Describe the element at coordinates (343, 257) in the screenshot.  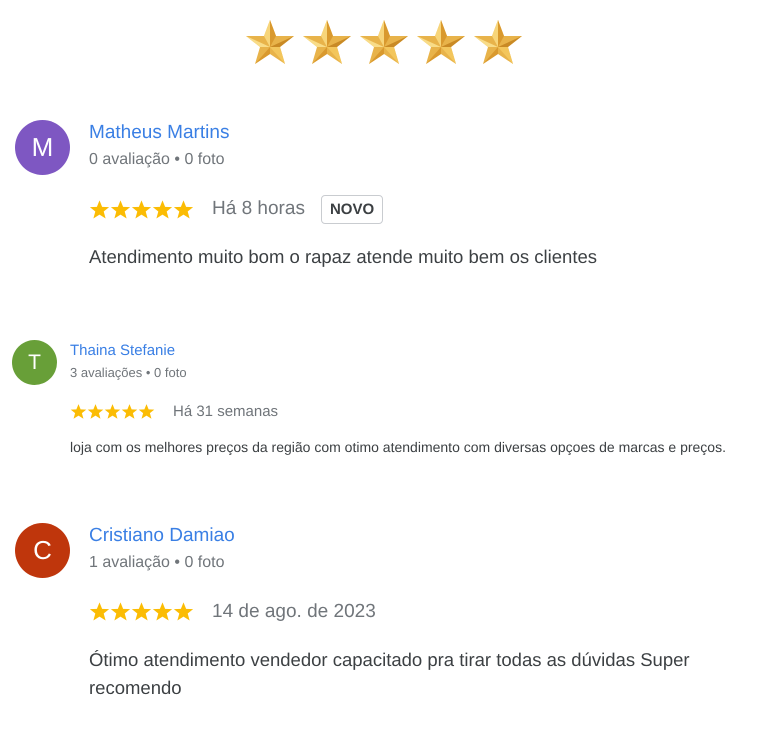
I see `review-text: Atendimento muito bom o rapaz atende muito bem os clientes` at that location.